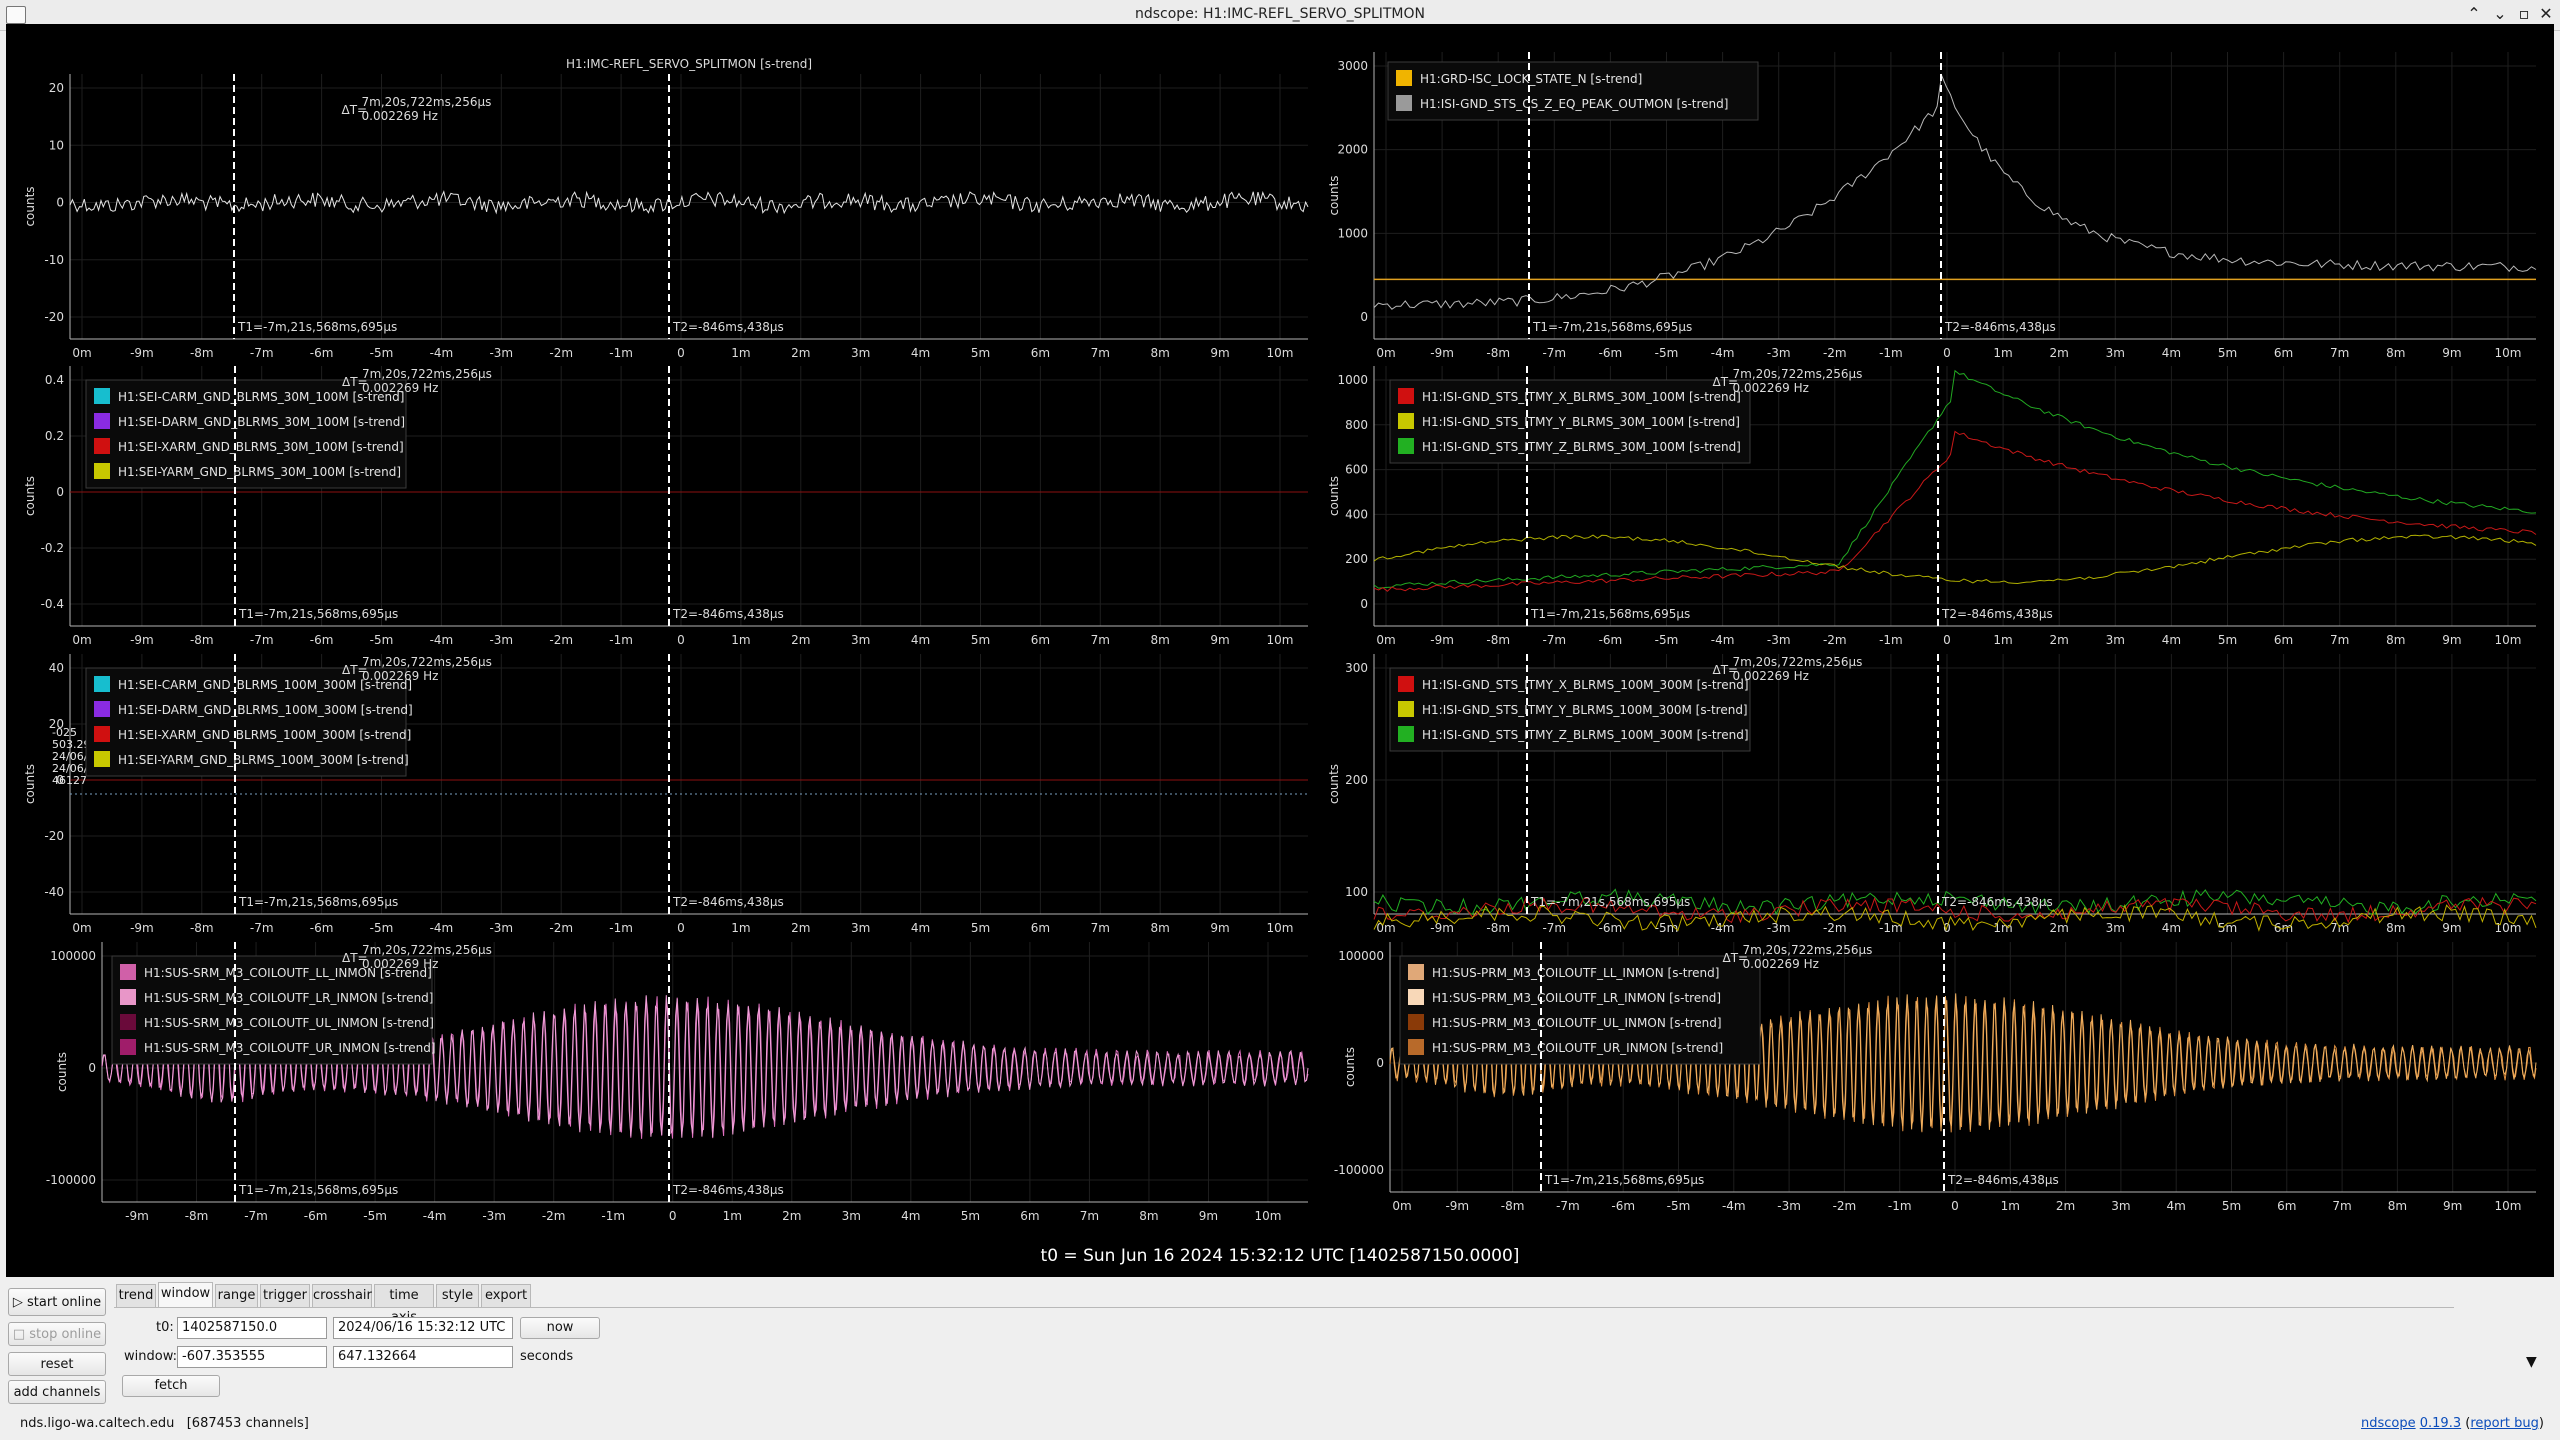 The height and width of the screenshot is (1440, 2560). I want to click on y-tick-label: 300, so click(1356, 668).